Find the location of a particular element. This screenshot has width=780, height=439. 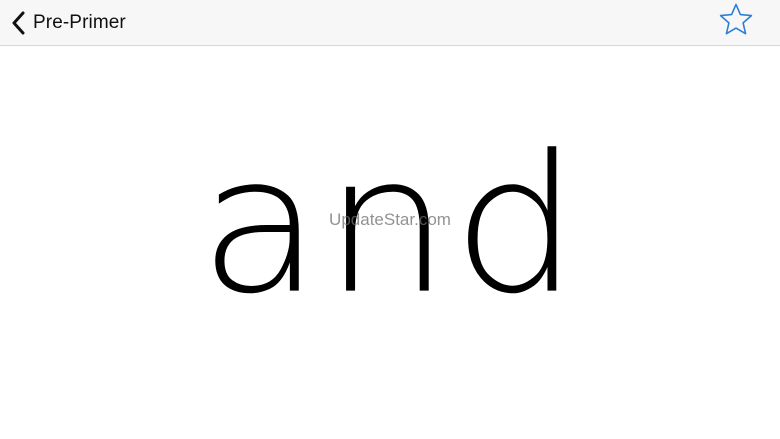

star-icon is located at coordinates (736, 22).